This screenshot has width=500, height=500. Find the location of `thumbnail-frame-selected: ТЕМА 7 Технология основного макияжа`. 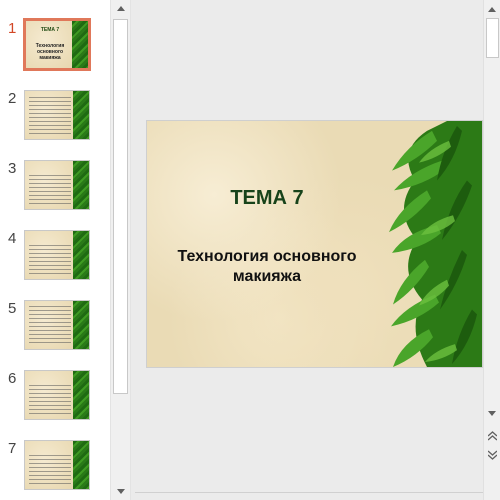

thumbnail-frame-selected: ТЕМА 7 Технология основного макияжа is located at coordinates (57, 44).